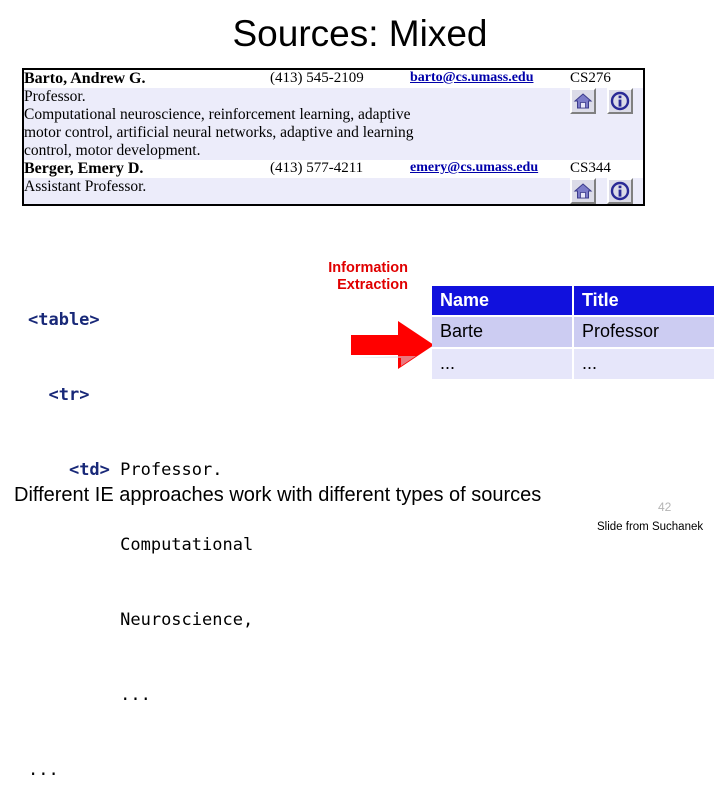 This screenshot has height=808, width=720. I want to click on code-line: <table>, so click(140, 320).